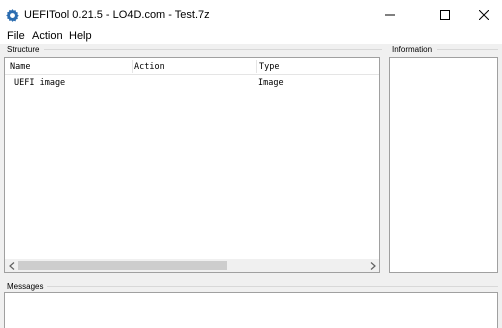 The width and height of the screenshot is (502, 328). What do you see at coordinates (20, 67) in the screenshot?
I see `column-header-name: Name` at bounding box center [20, 67].